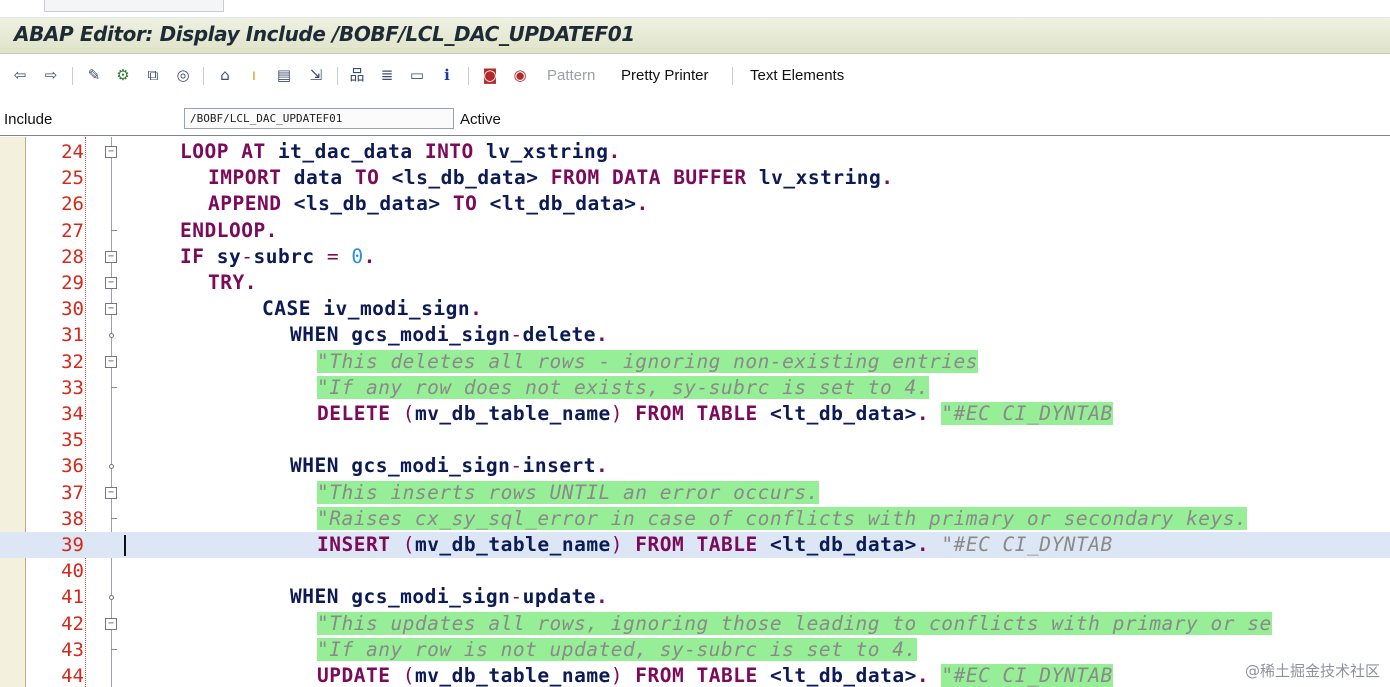  What do you see at coordinates (797, 76) in the screenshot?
I see `text-elements-button: Text Elements` at bounding box center [797, 76].